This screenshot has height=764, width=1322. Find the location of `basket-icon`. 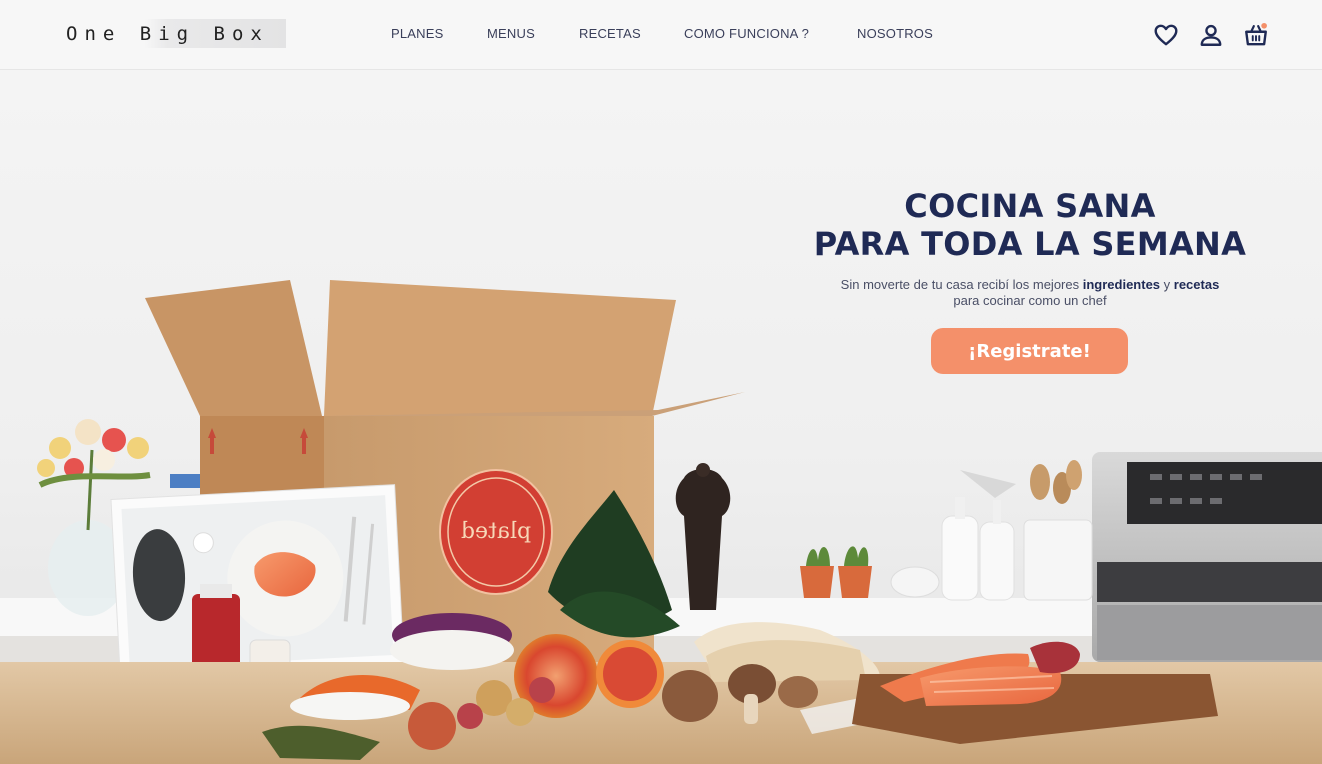

basket-icon is located at coordinates (1256, 35).